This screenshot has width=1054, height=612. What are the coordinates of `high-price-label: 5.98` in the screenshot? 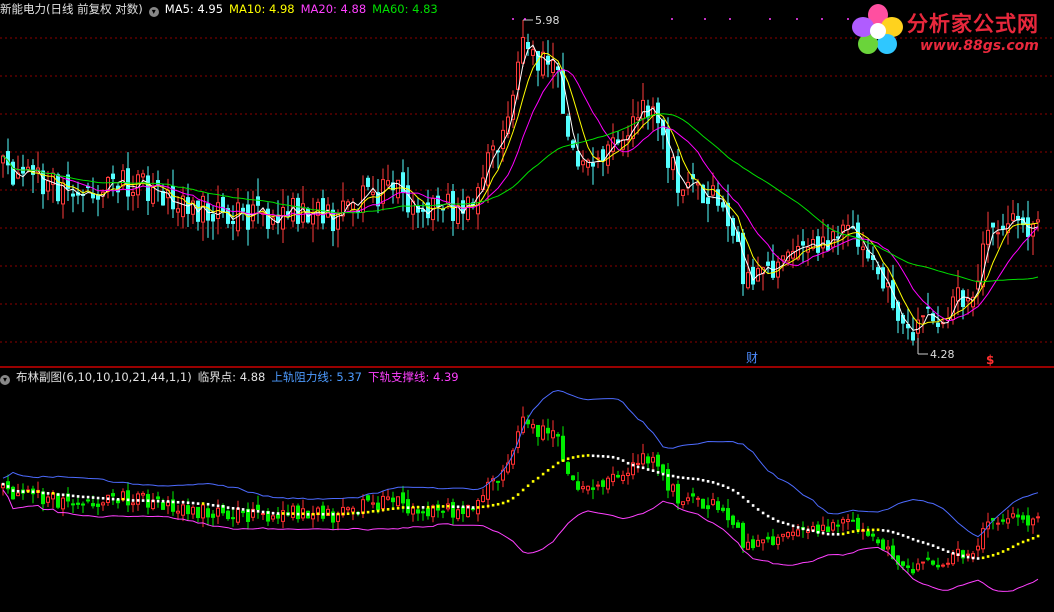 It's located at (547, 20).